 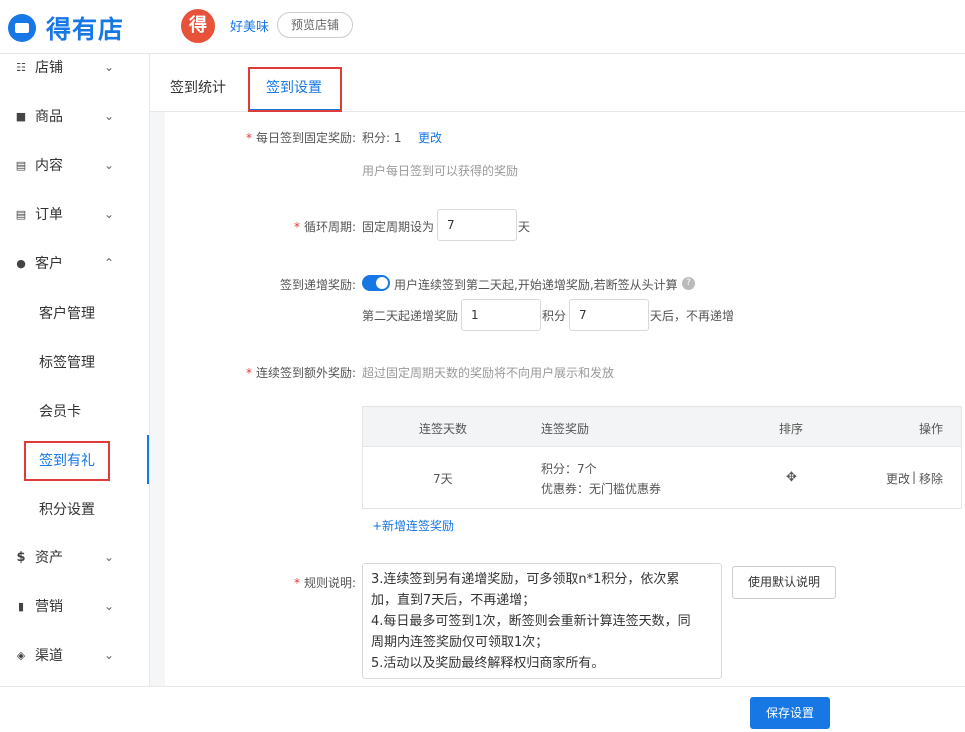 I want to click on drag-handle-icon: ✥, so click(x=791, y=477).